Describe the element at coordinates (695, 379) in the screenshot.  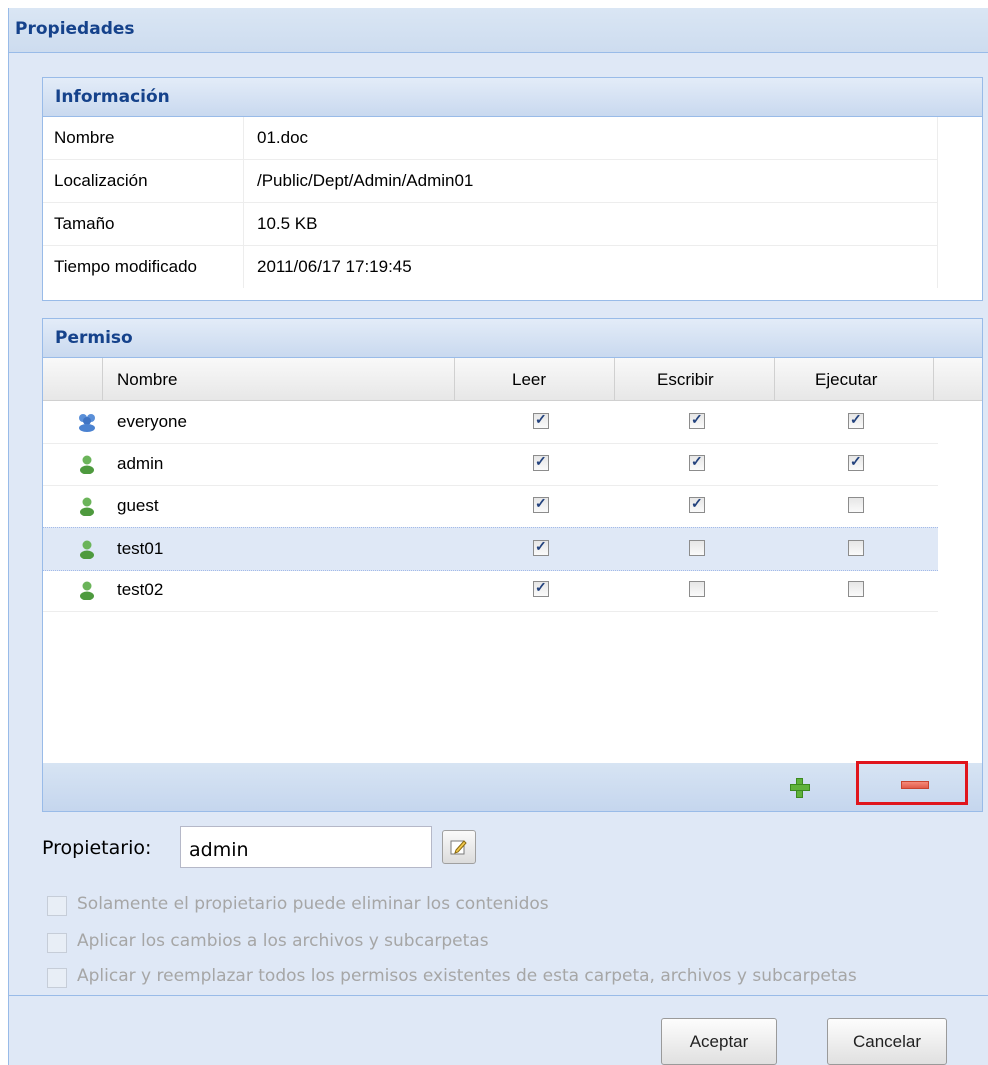
I see `column-header-write: Escribir` at that location.